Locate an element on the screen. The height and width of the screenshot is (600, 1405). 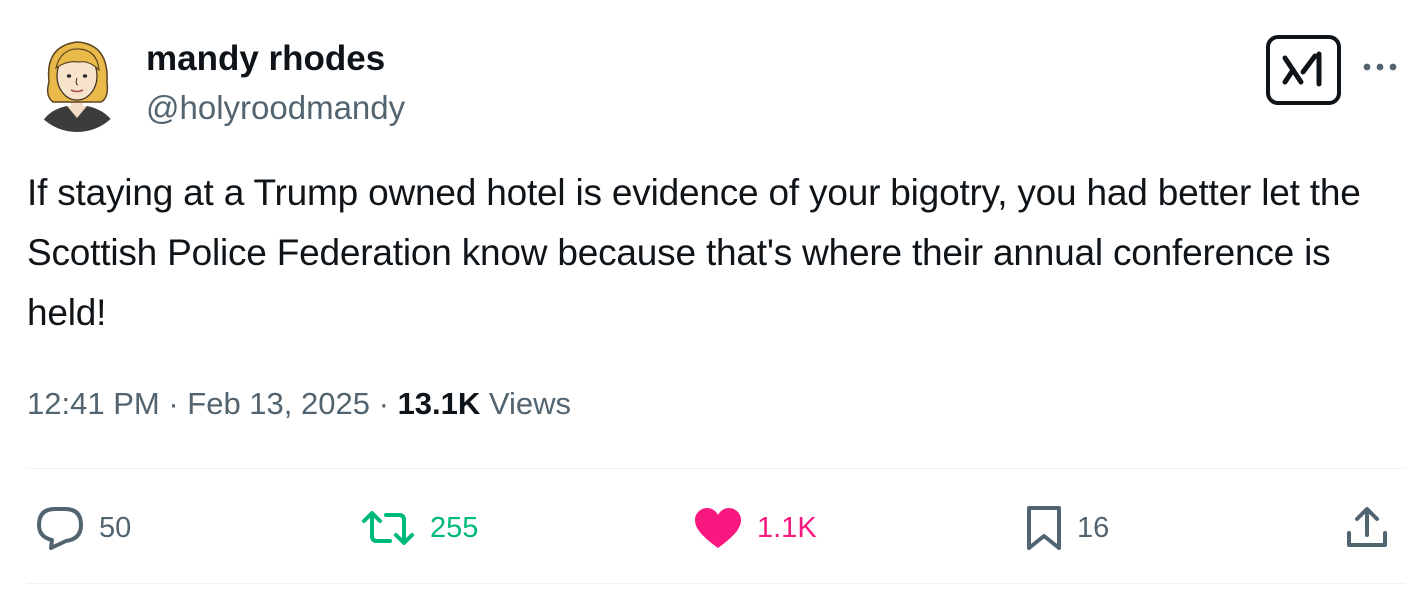
bookmark-count: 16 is located at coordinates (1093, 527).